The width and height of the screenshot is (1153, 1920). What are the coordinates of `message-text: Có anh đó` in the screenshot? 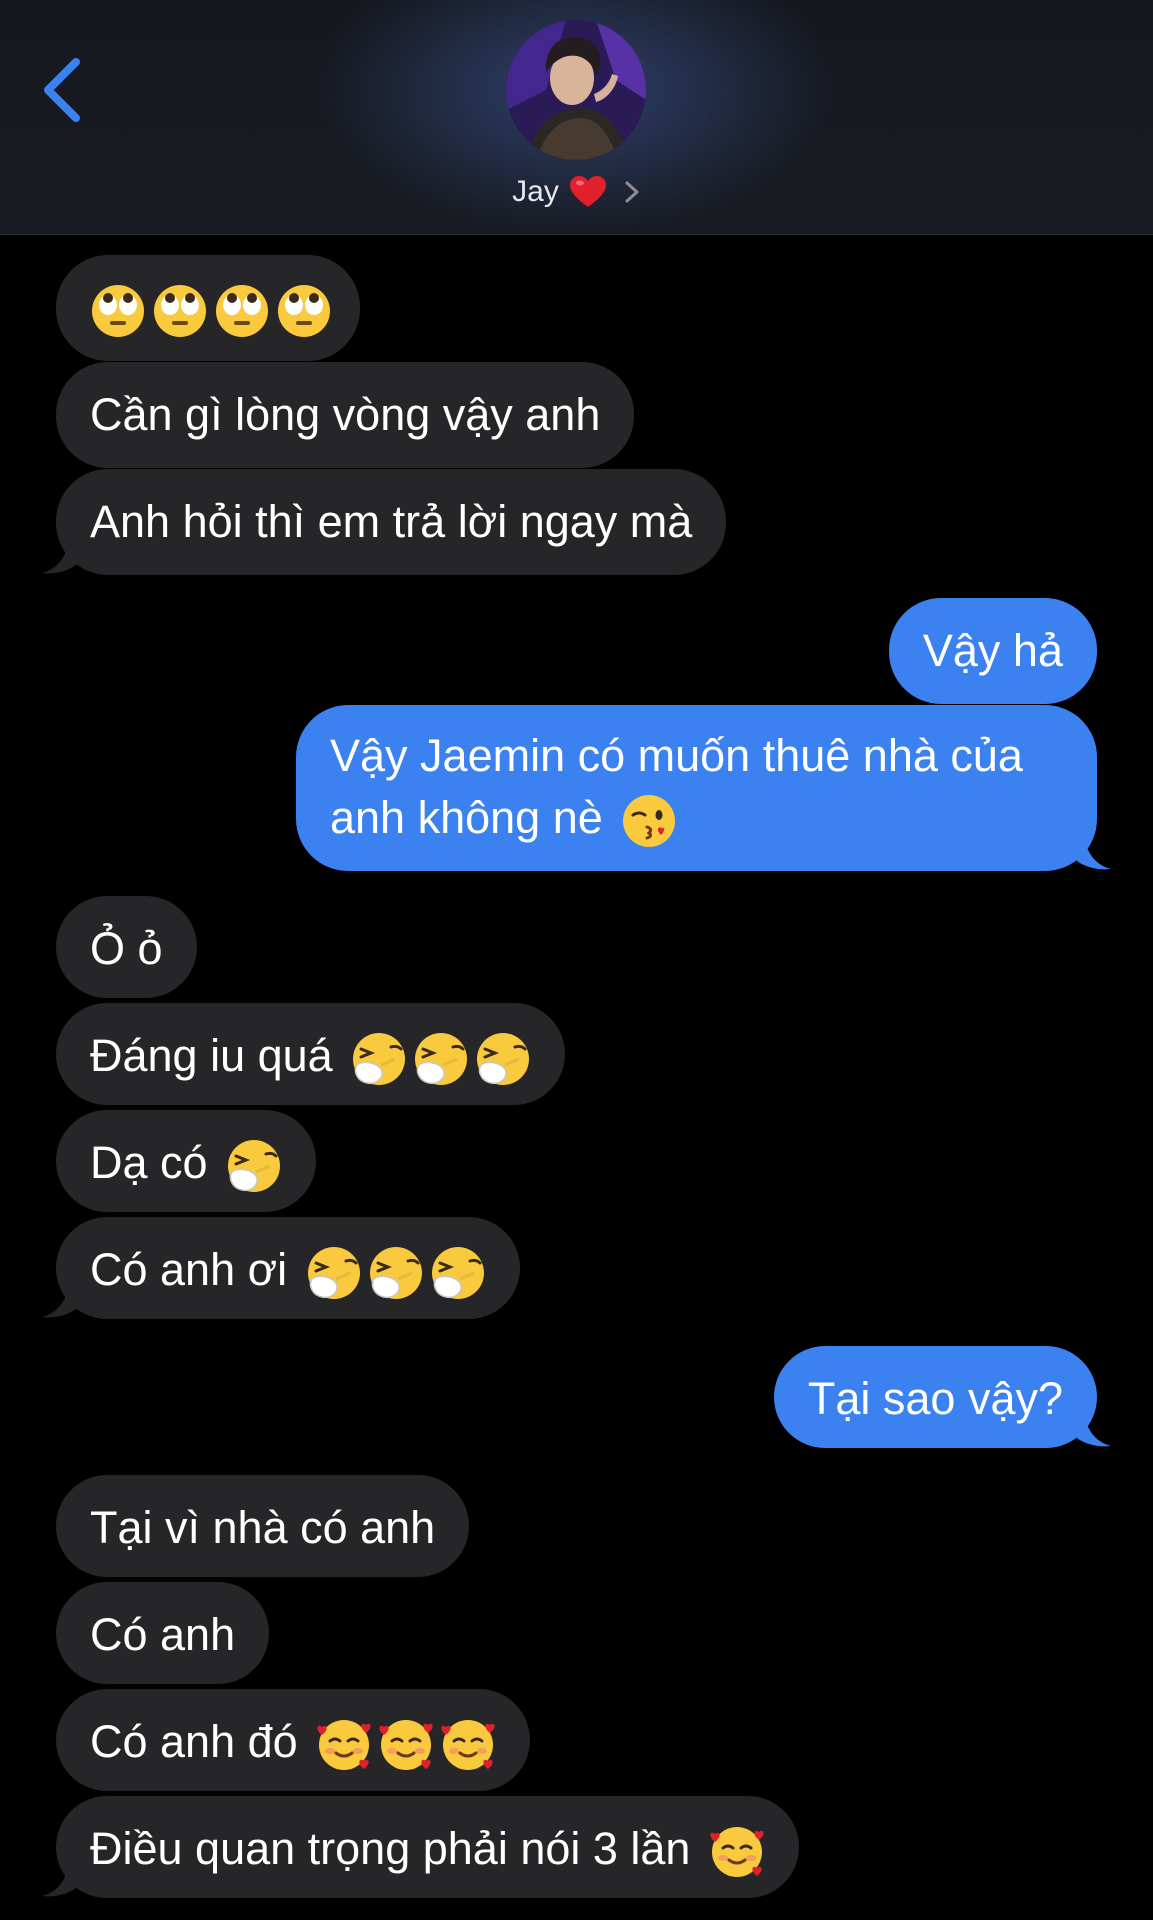 It's located at (194, 1741).